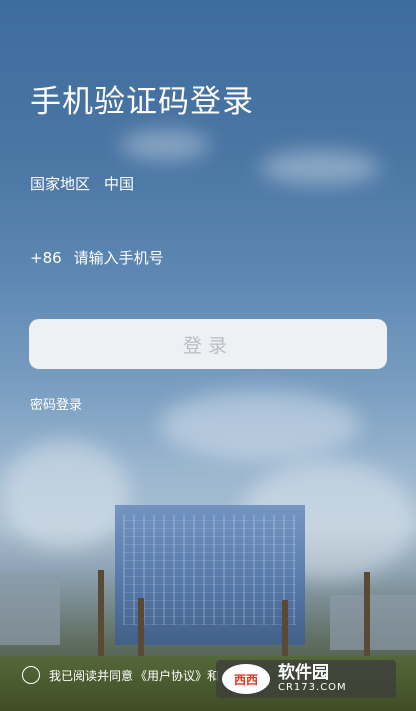 Image resolution: width=416 pixels, height=711 pixels. What do you see at coordinates (171, 675) in the screenshot?
I see `user-agreement-link: 《用户协议》` at bounding box center [171, 675].